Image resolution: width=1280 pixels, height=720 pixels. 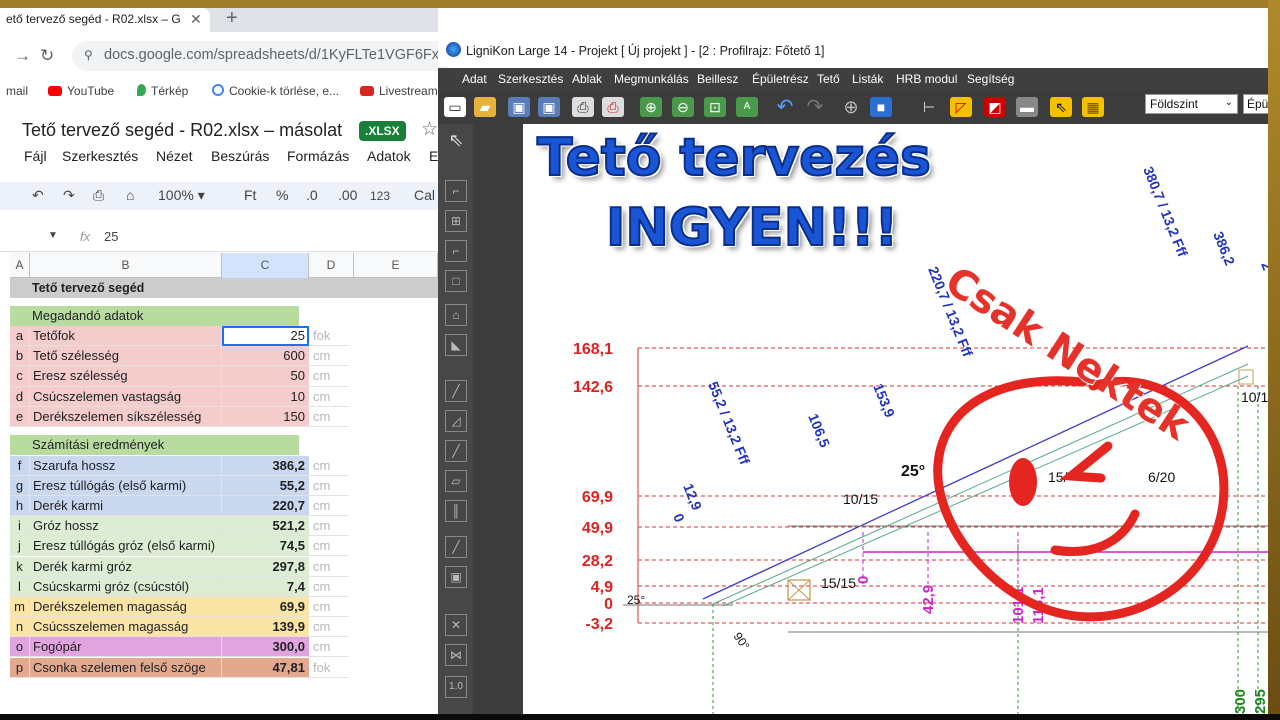 What do you see at coordinates (20, 627) in the screenshot?
I see `row-key: n` at bounding box center [20, 627].